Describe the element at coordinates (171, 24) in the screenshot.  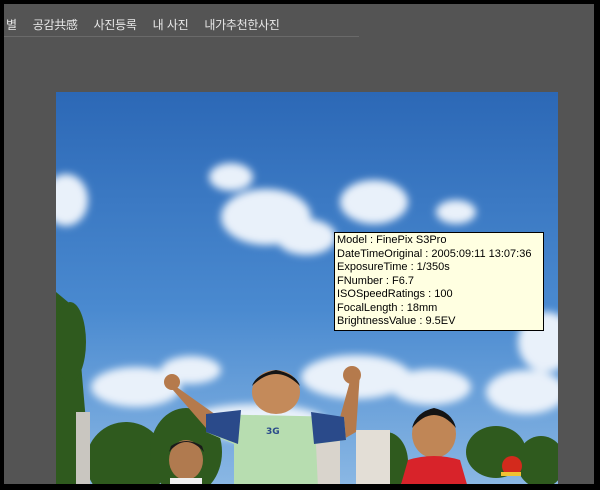
I see `nav-item-my-photos: 내 사진` at that location.